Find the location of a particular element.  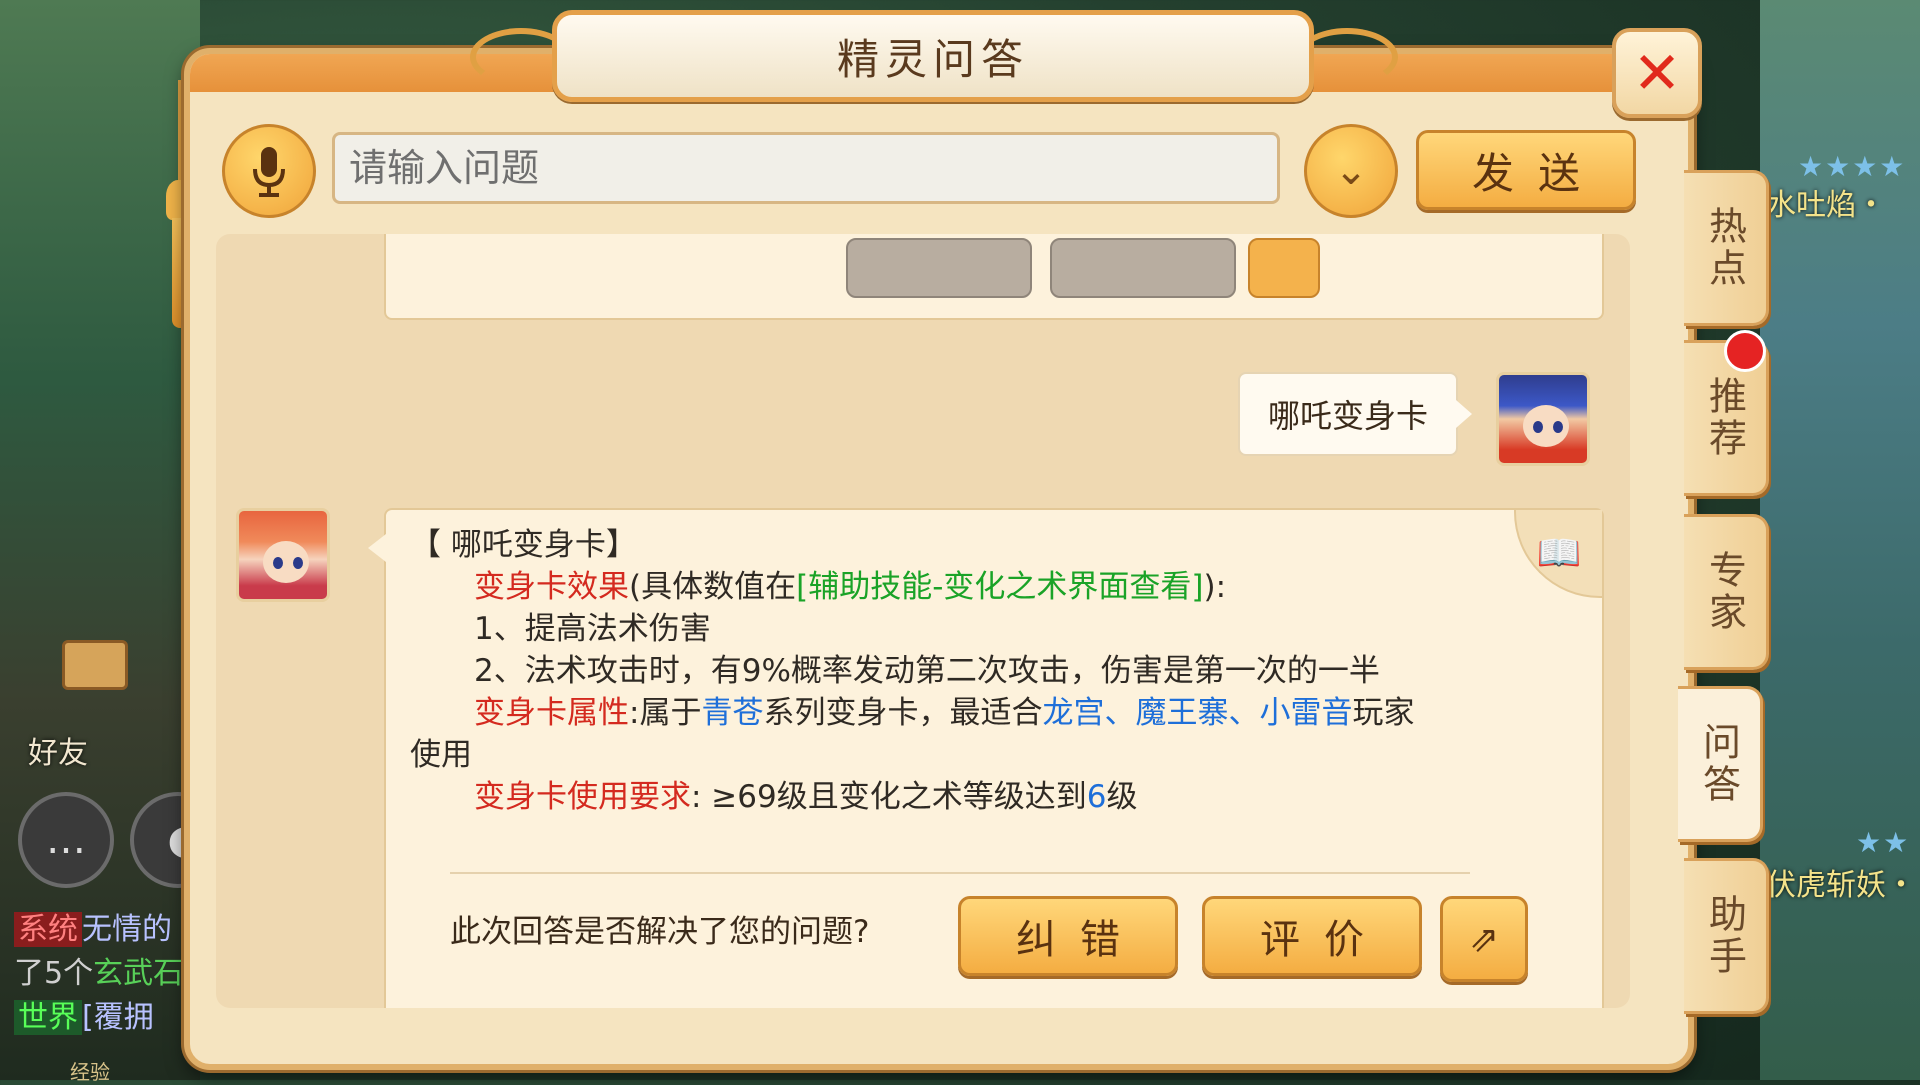

effect-line: 变身卡效果(具体数值在[辅助技能-变化之术界面查看]): is located at coordinates (980, 587).